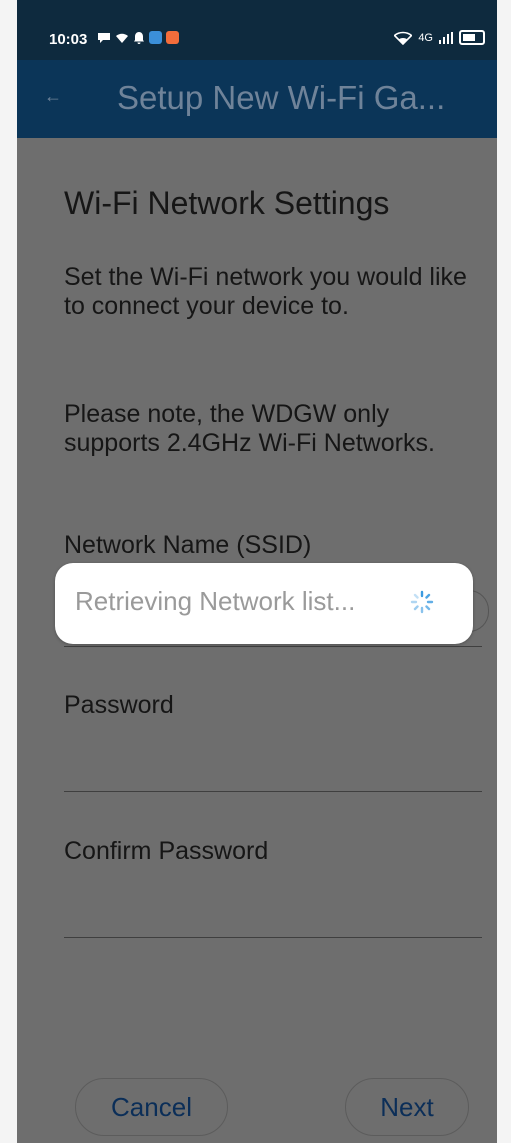 The image size is (511, 1143). What do you see at coordinates (425, 37) in the screenshot?
I see `network-type-label: 4G` at bounding box center [425, 37].